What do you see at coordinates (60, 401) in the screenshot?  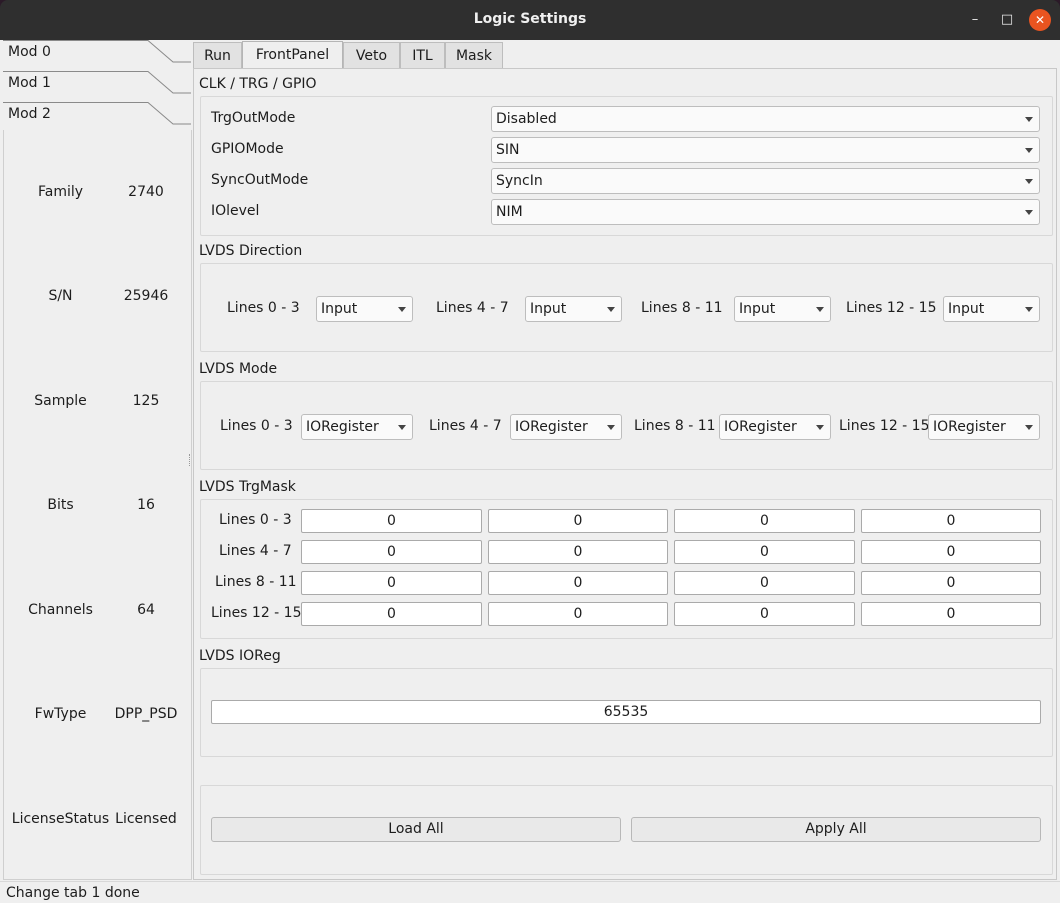 I see `info-key: Sample` at bounding box center [60, 401].